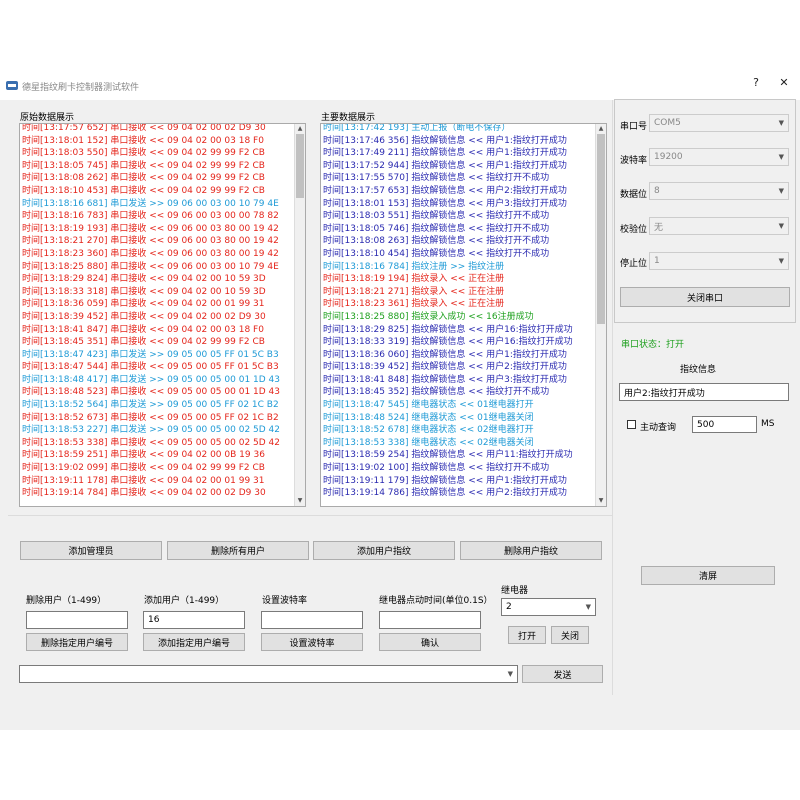 The width and height of the screenshot is (800, 800). Describe the element at coordinates (562, 674) in the screenshot. I see `send-button: 发送` at that location.